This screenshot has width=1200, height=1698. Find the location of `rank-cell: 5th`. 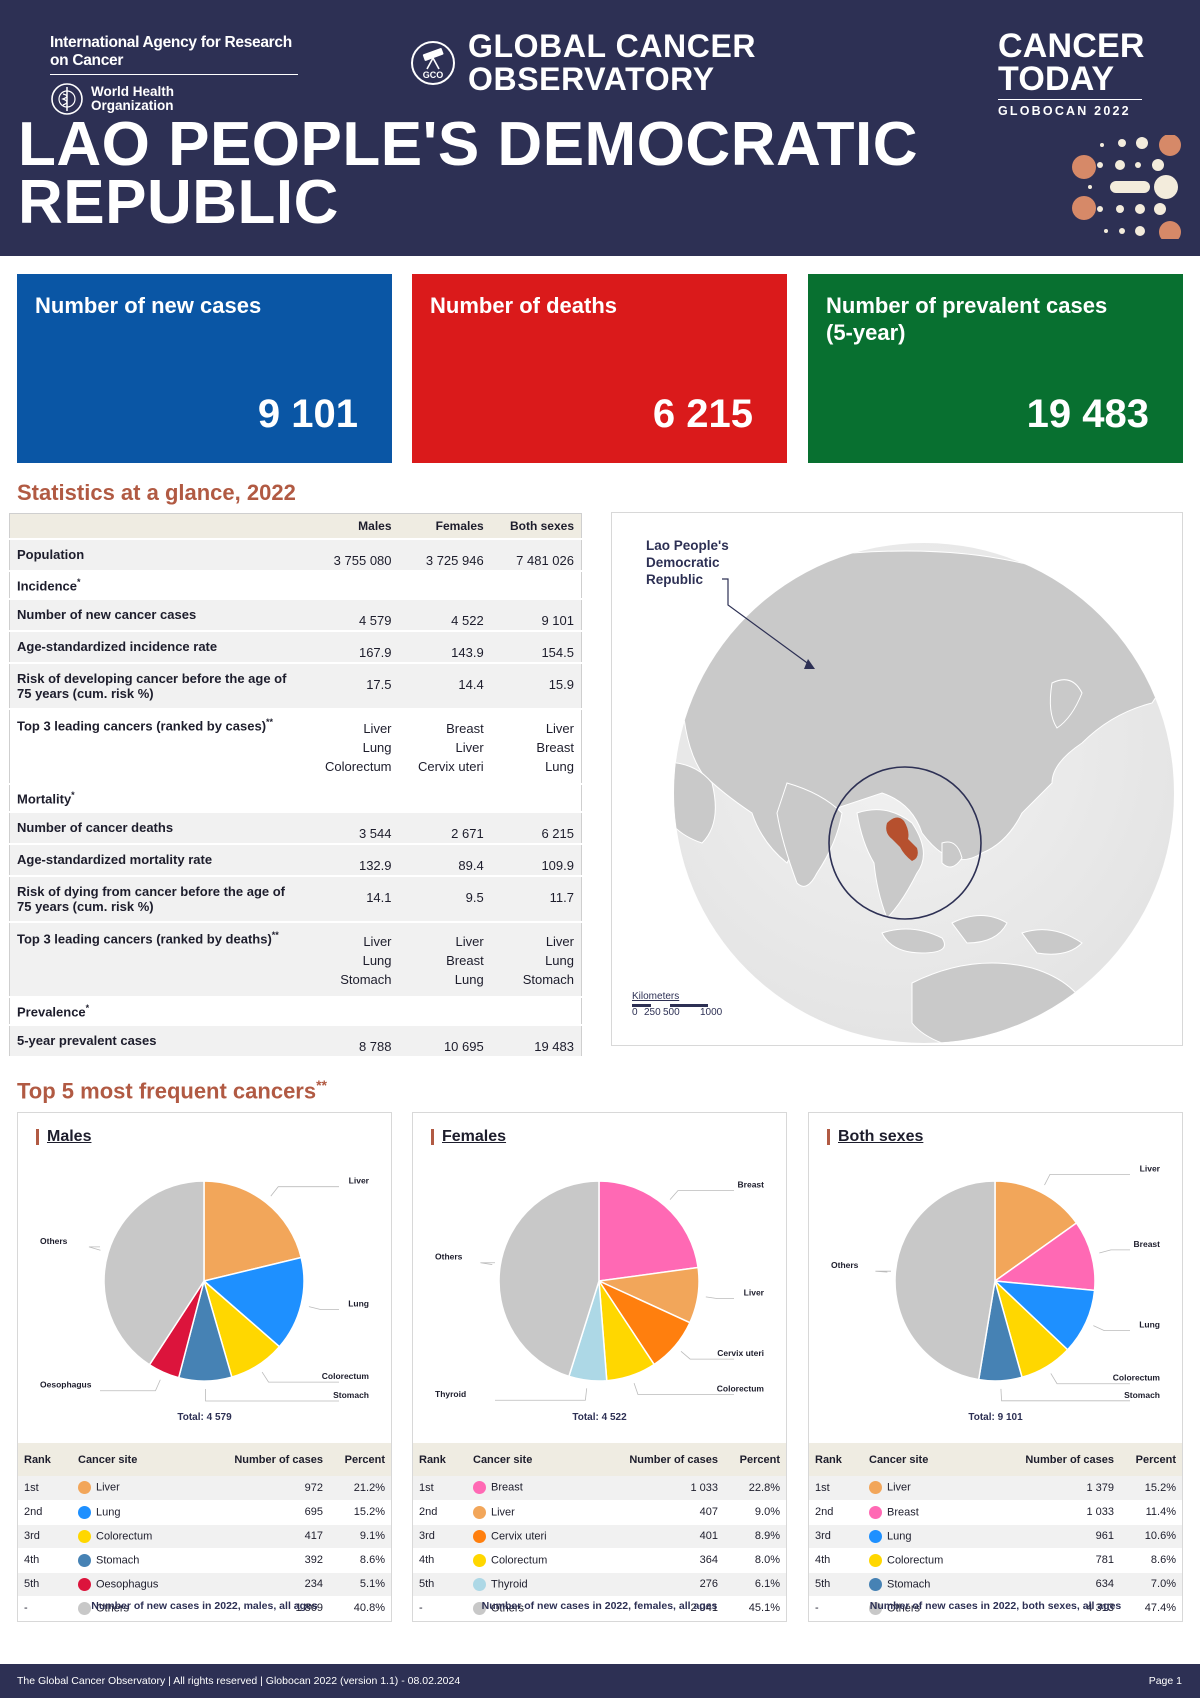

rank-cell: 5th is located at coordinates (440, 1584).